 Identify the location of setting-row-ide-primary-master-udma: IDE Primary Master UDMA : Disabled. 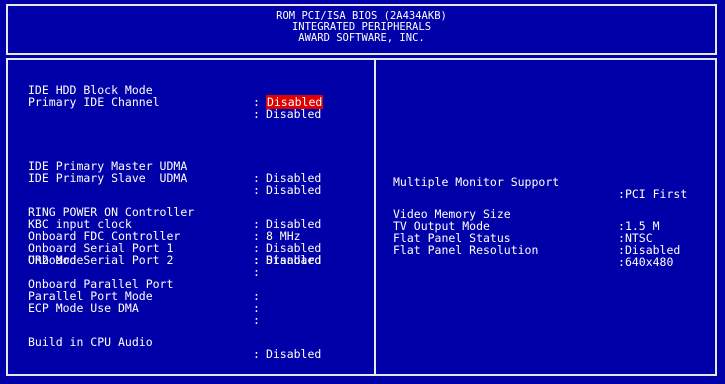
(164, 166).